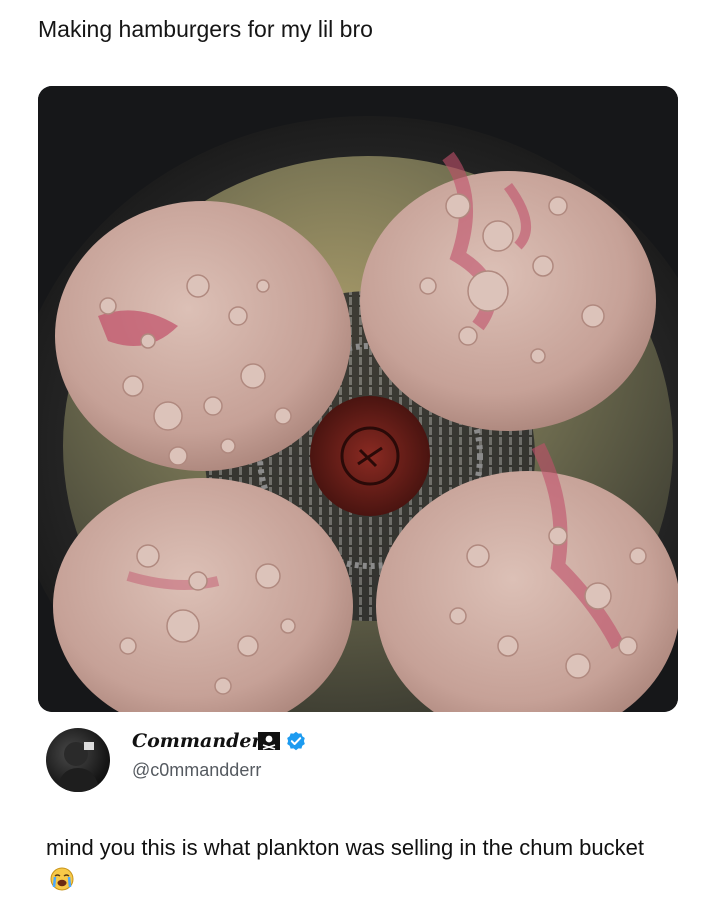 The height and width of the screenshot is (900, 702). I want to click on avatar, so click(78, 760).